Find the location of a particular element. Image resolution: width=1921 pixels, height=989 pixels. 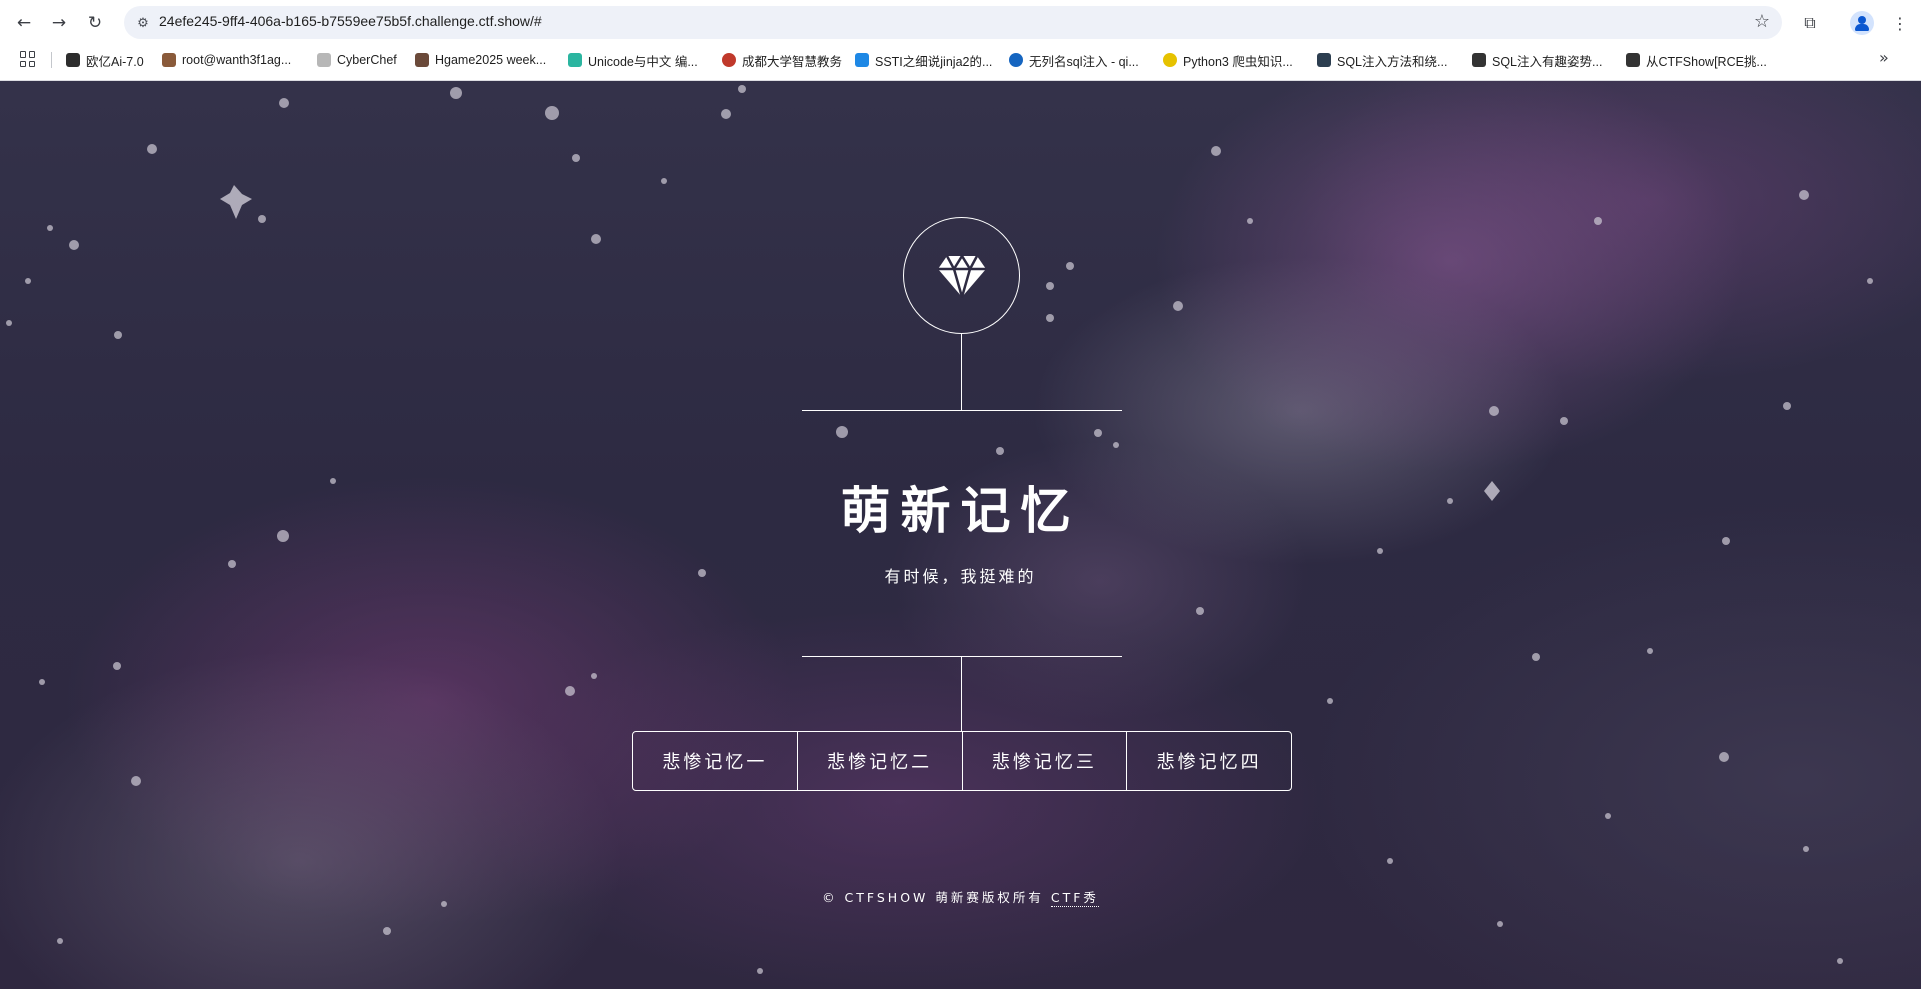

reload-button: ↻ is located at coordinates (95, 23).